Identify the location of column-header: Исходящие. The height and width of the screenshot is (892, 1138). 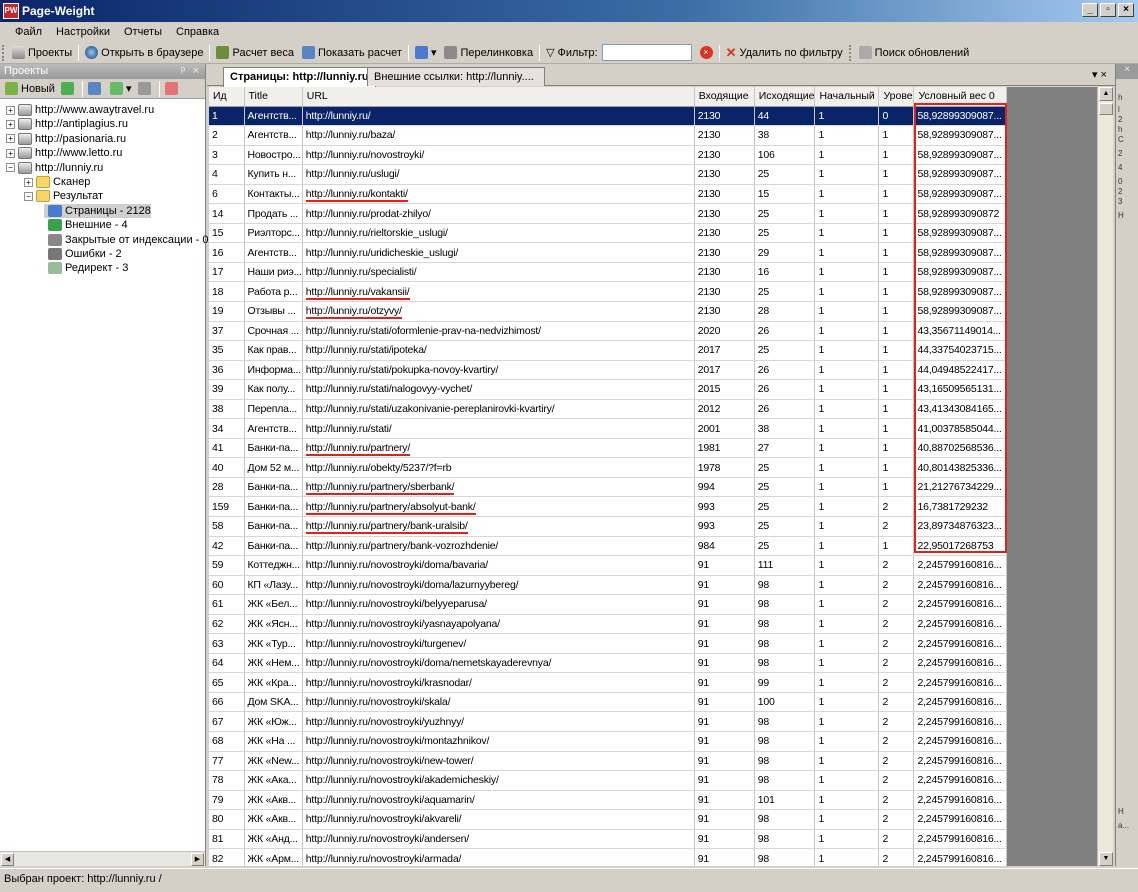
(785, 97).